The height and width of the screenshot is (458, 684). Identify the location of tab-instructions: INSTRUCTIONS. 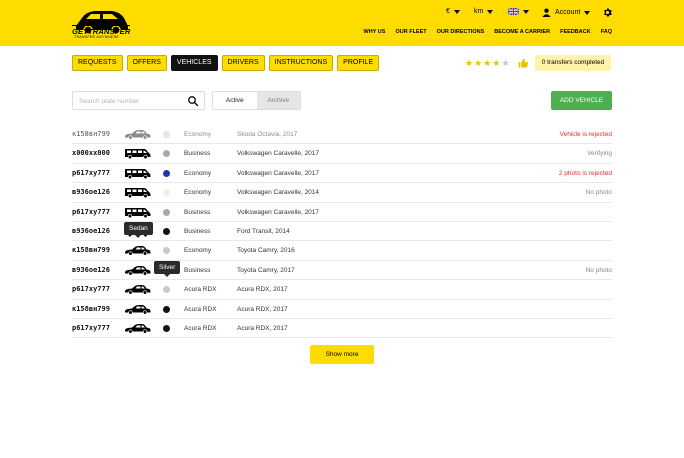
(301, 63).